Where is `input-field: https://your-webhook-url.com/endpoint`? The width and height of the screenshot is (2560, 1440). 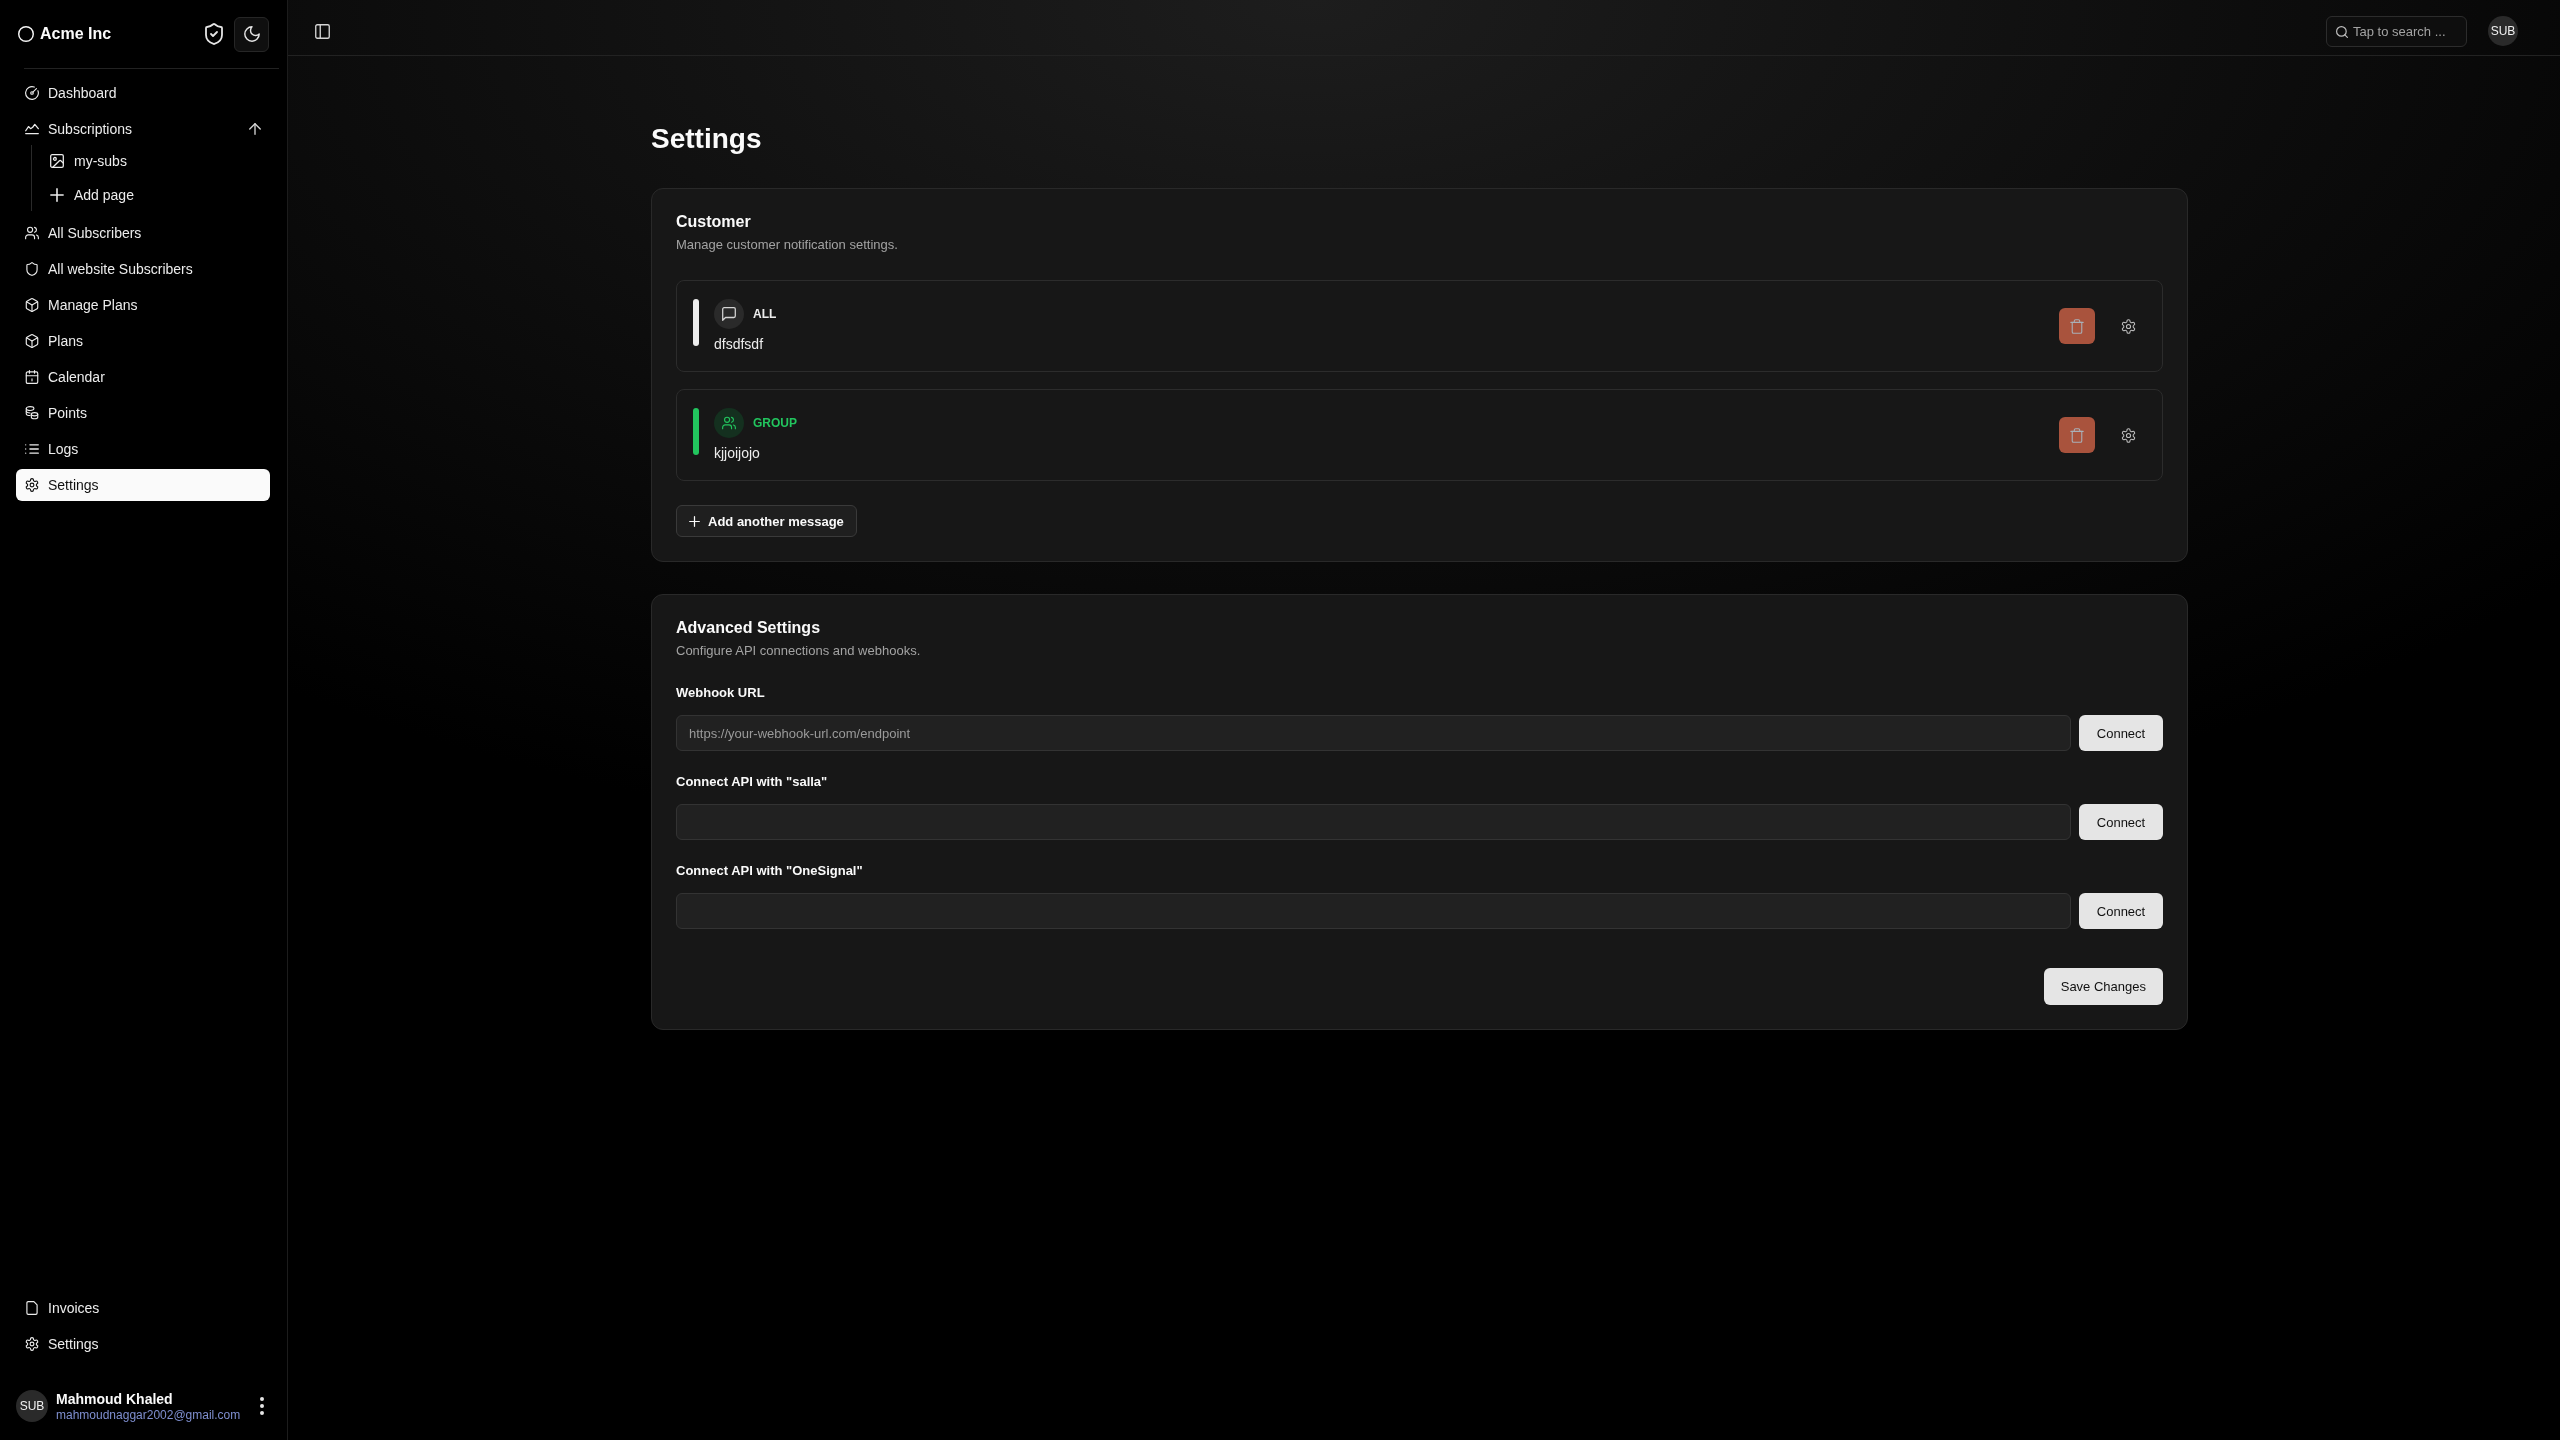 input-field: https://your-webhook-url.com/endpoint is located at coordinates (1373, 733).